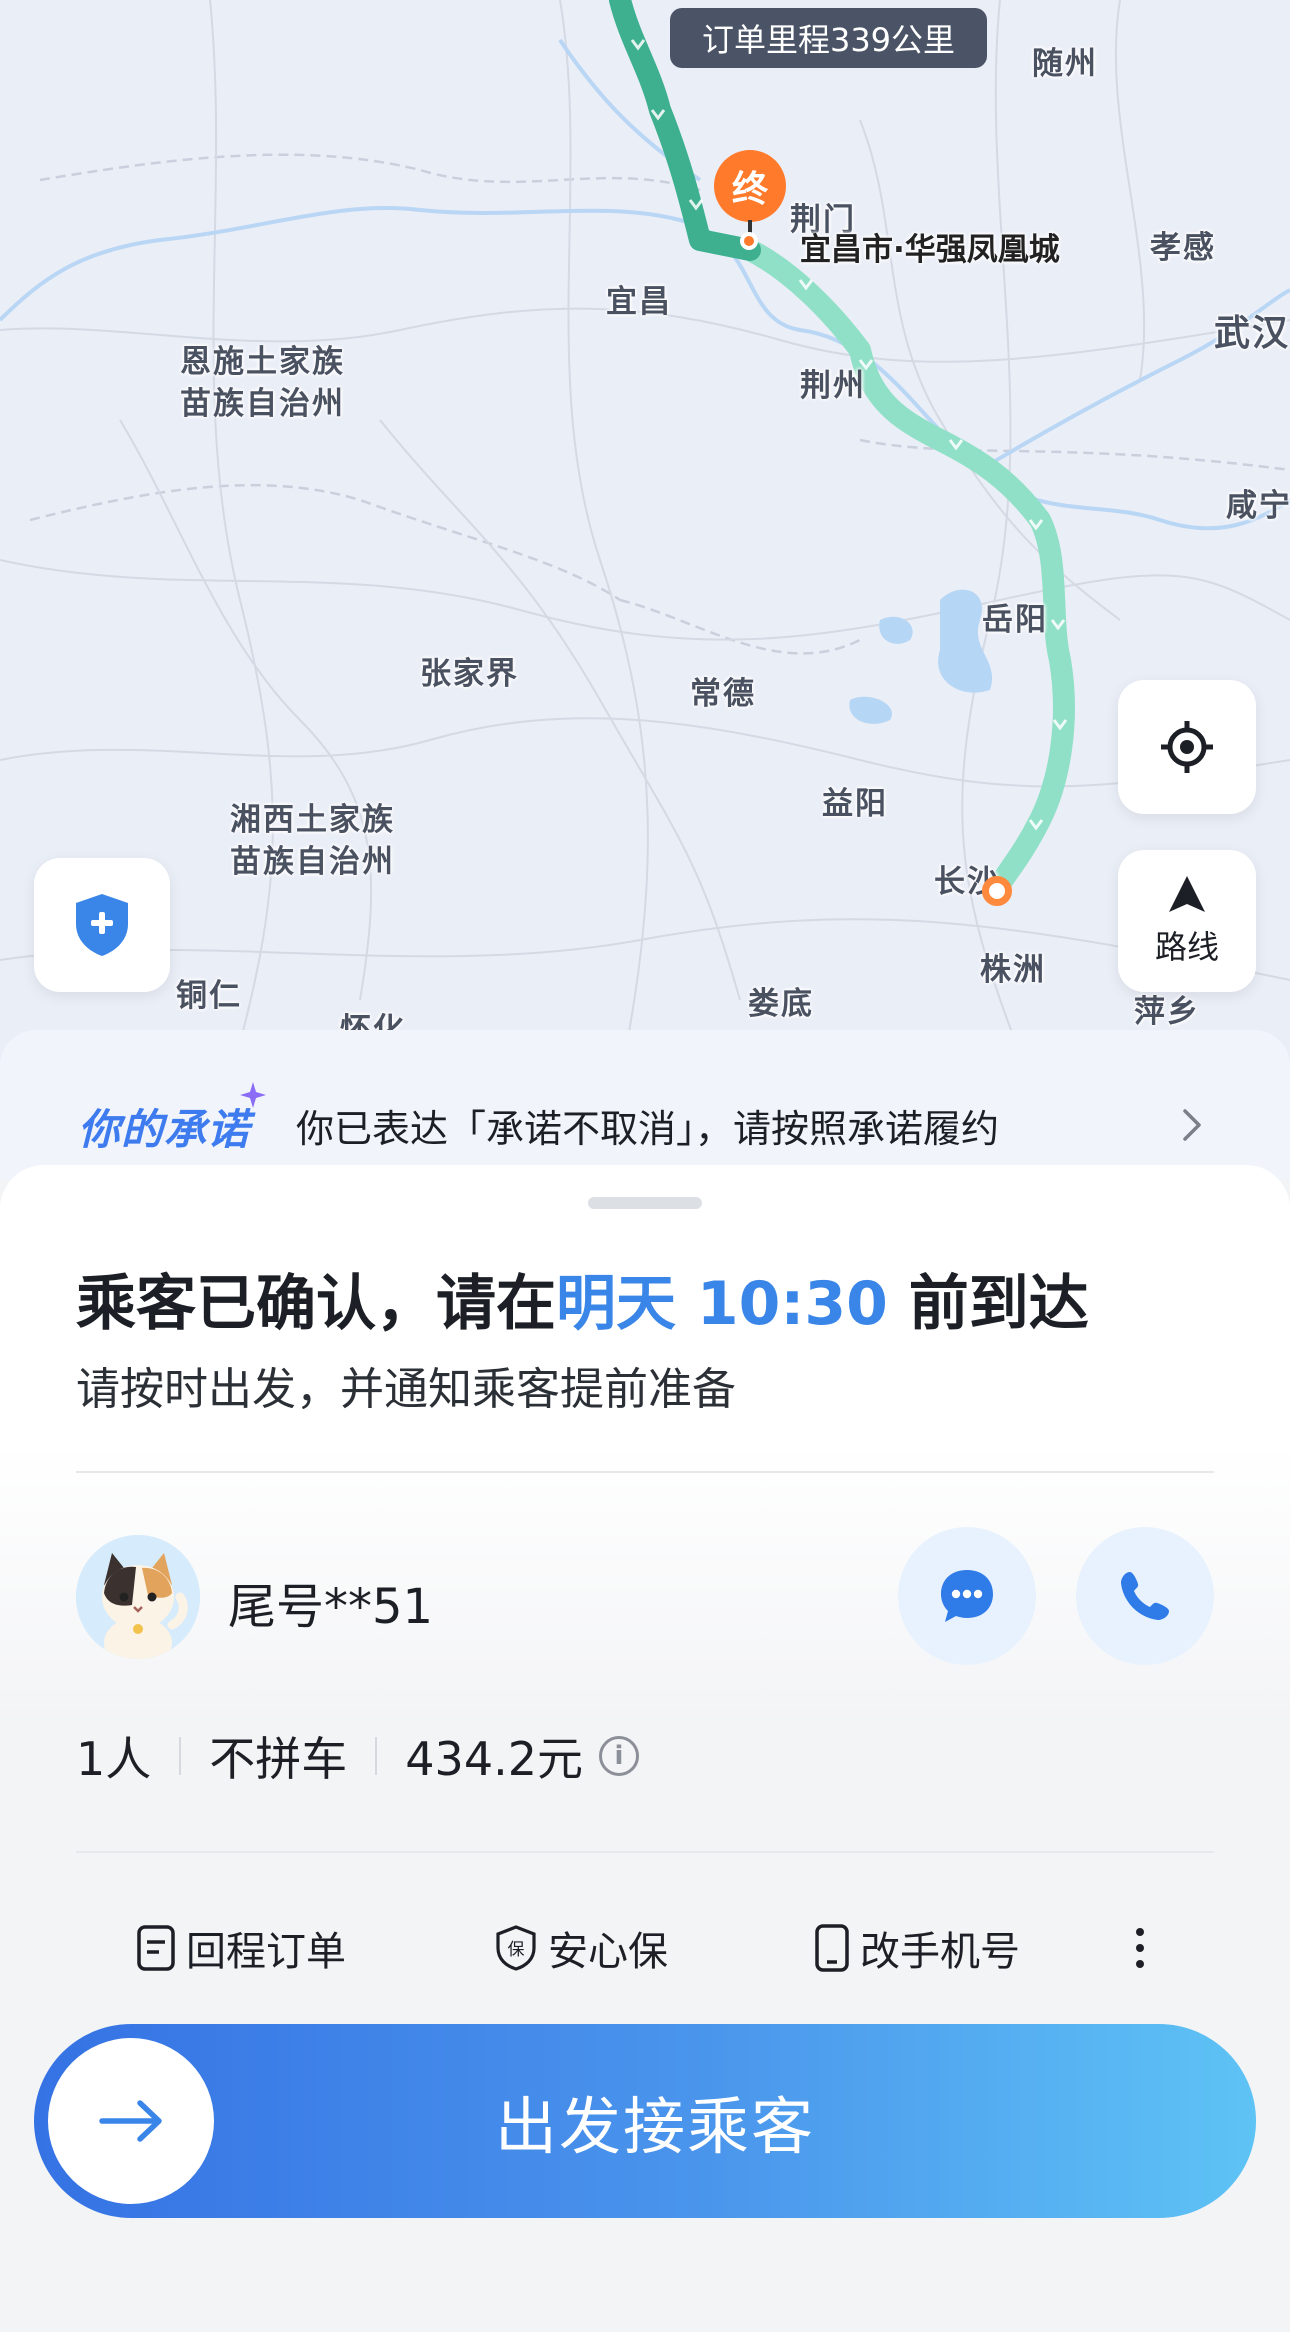 The width and height of the screenshot is (1290, 2332). I want to click on status-title-prefix: 乘客已确认，请在, so click(316, 1304).